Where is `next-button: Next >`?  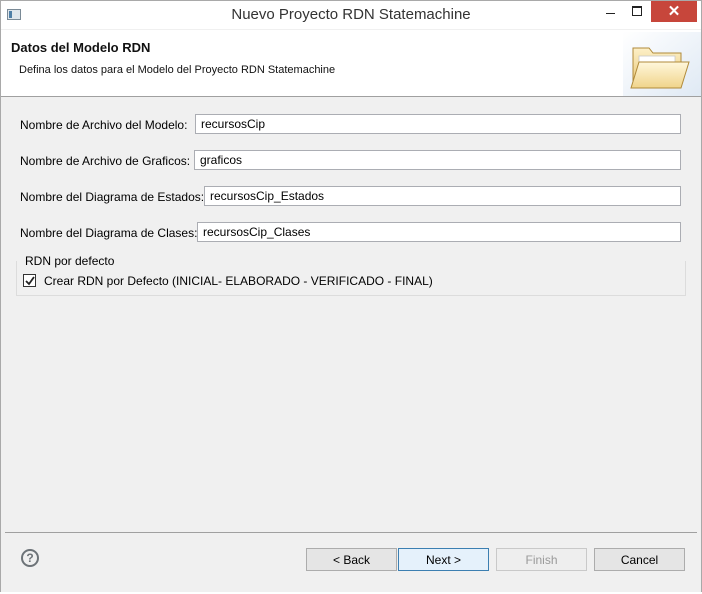 next-button: Next > is located at coordinates (443, 559).